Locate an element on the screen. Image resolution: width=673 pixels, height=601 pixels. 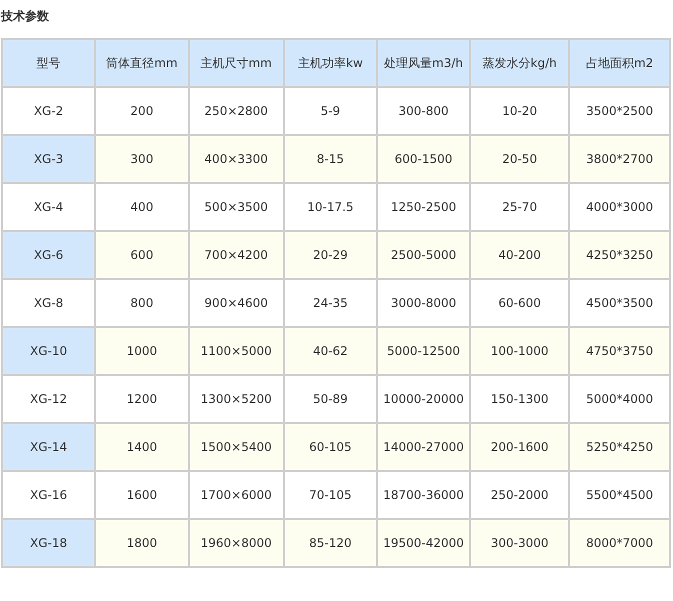
table-cell: XG-10 is located at coordinates (49, 351).